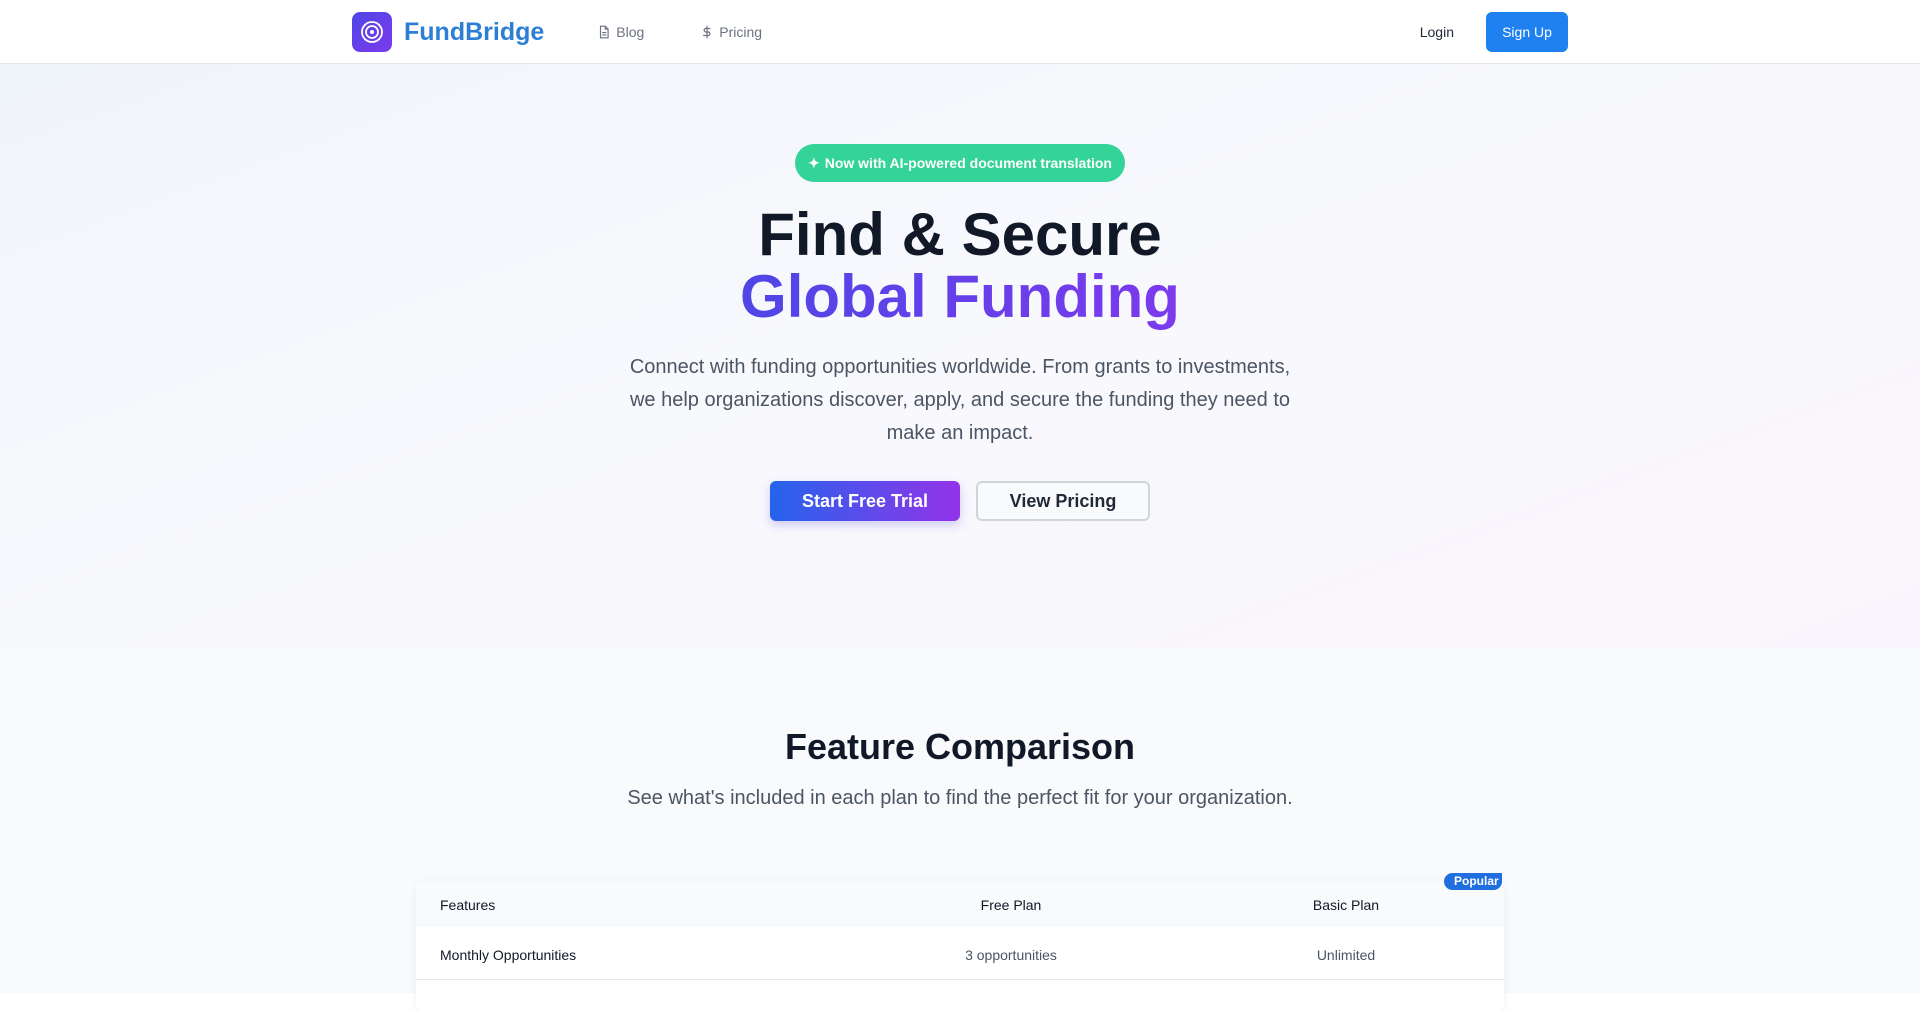 This screenshot has height=1011, width=1920. Describe the element at coordinates (604, 32) in the screenshot. I see `document-icon` at that location.